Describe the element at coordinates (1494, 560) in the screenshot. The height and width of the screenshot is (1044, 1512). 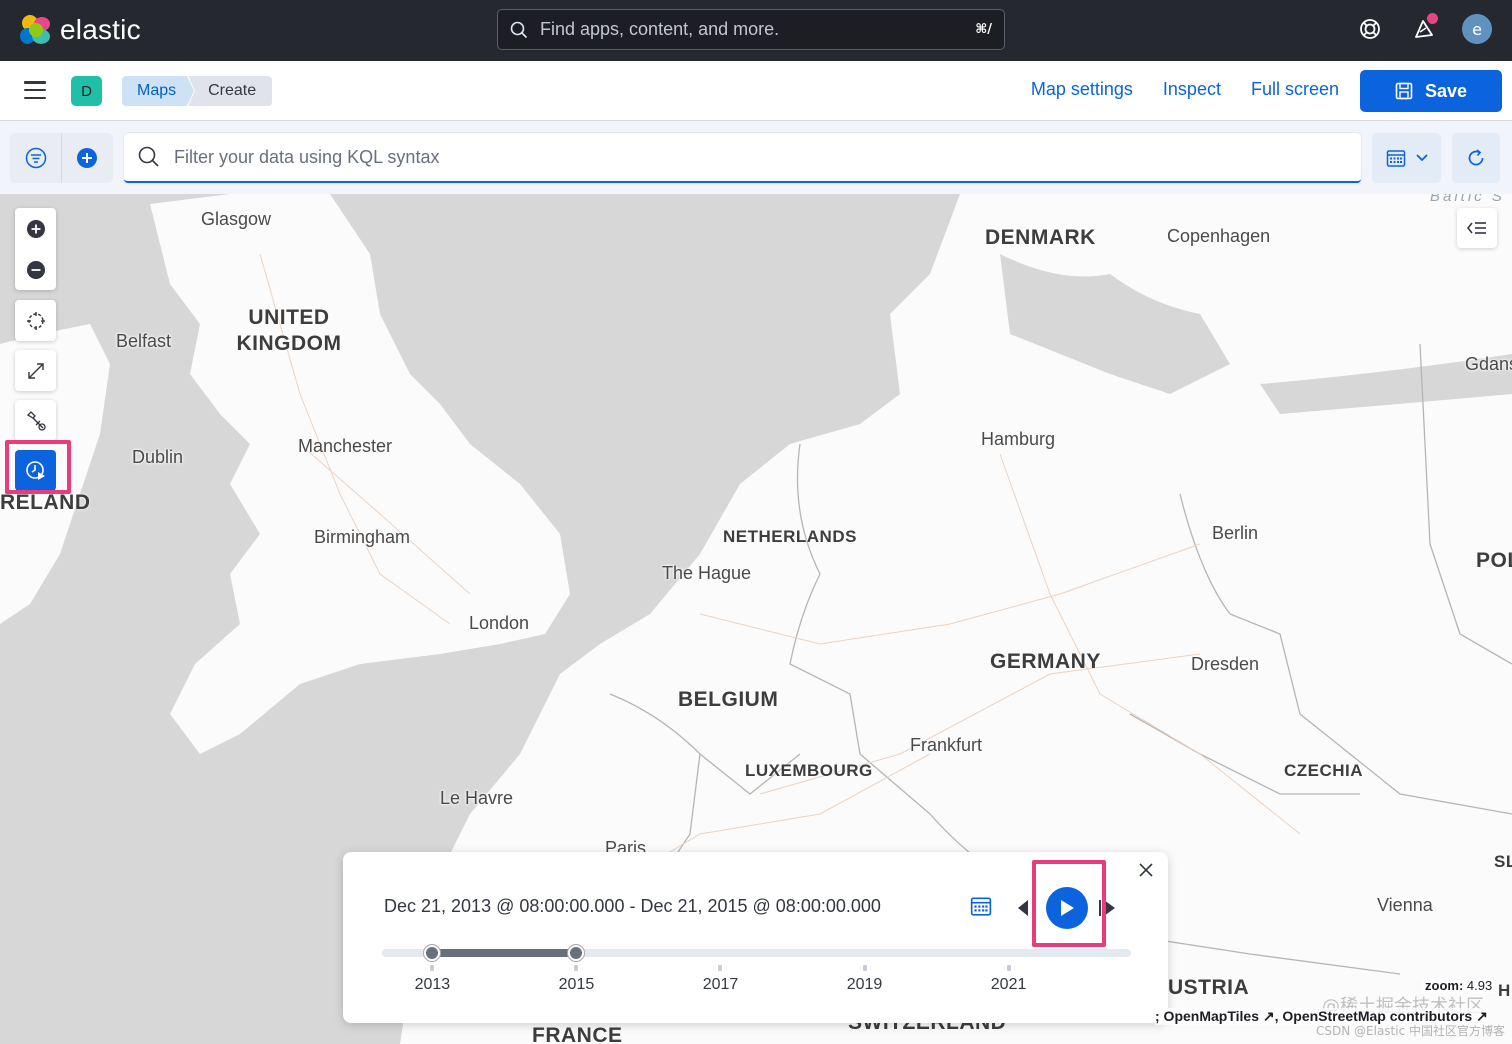
I see `map-label-country: POL` at that location.